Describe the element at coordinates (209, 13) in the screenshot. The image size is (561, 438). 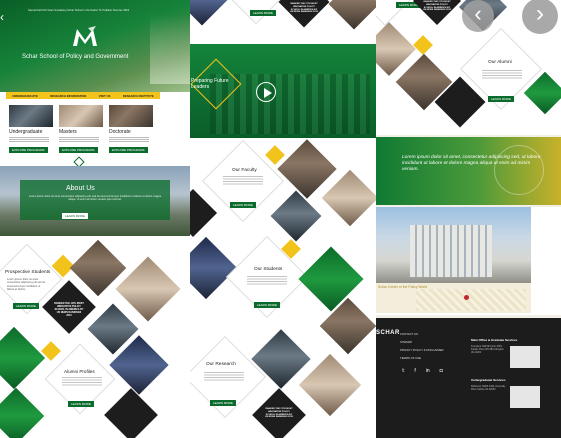
I see `campus-photo-diamond` at that location.